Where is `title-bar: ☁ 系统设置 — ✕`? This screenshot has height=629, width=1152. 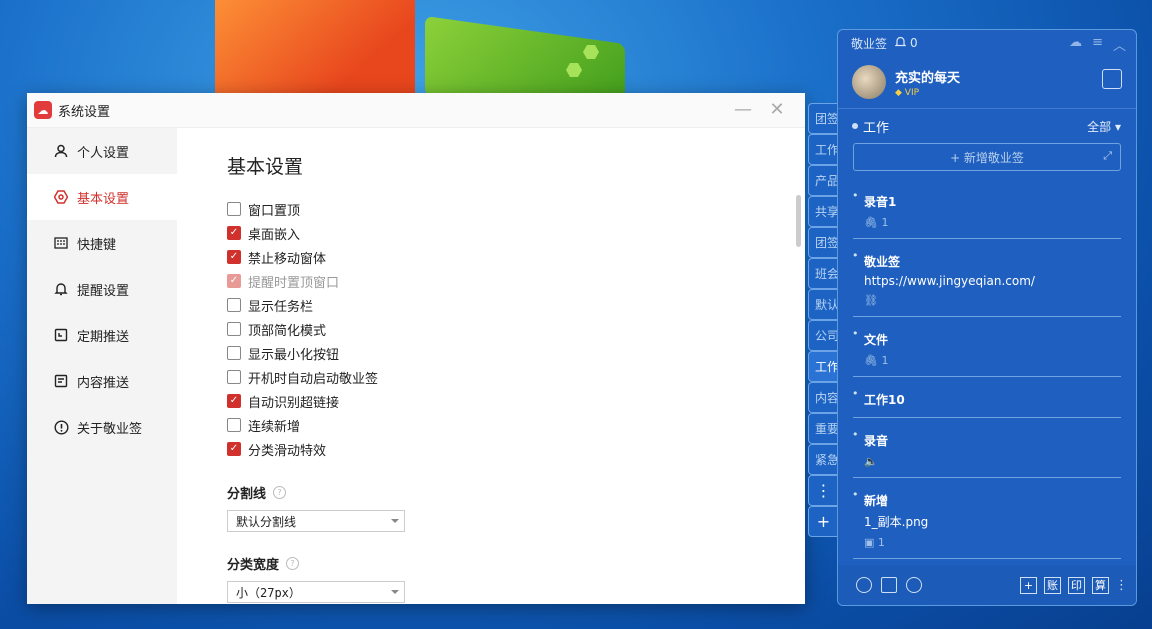 title-bar: ☁ 系统设置 — ✕ is located at coordinates (416, 110).